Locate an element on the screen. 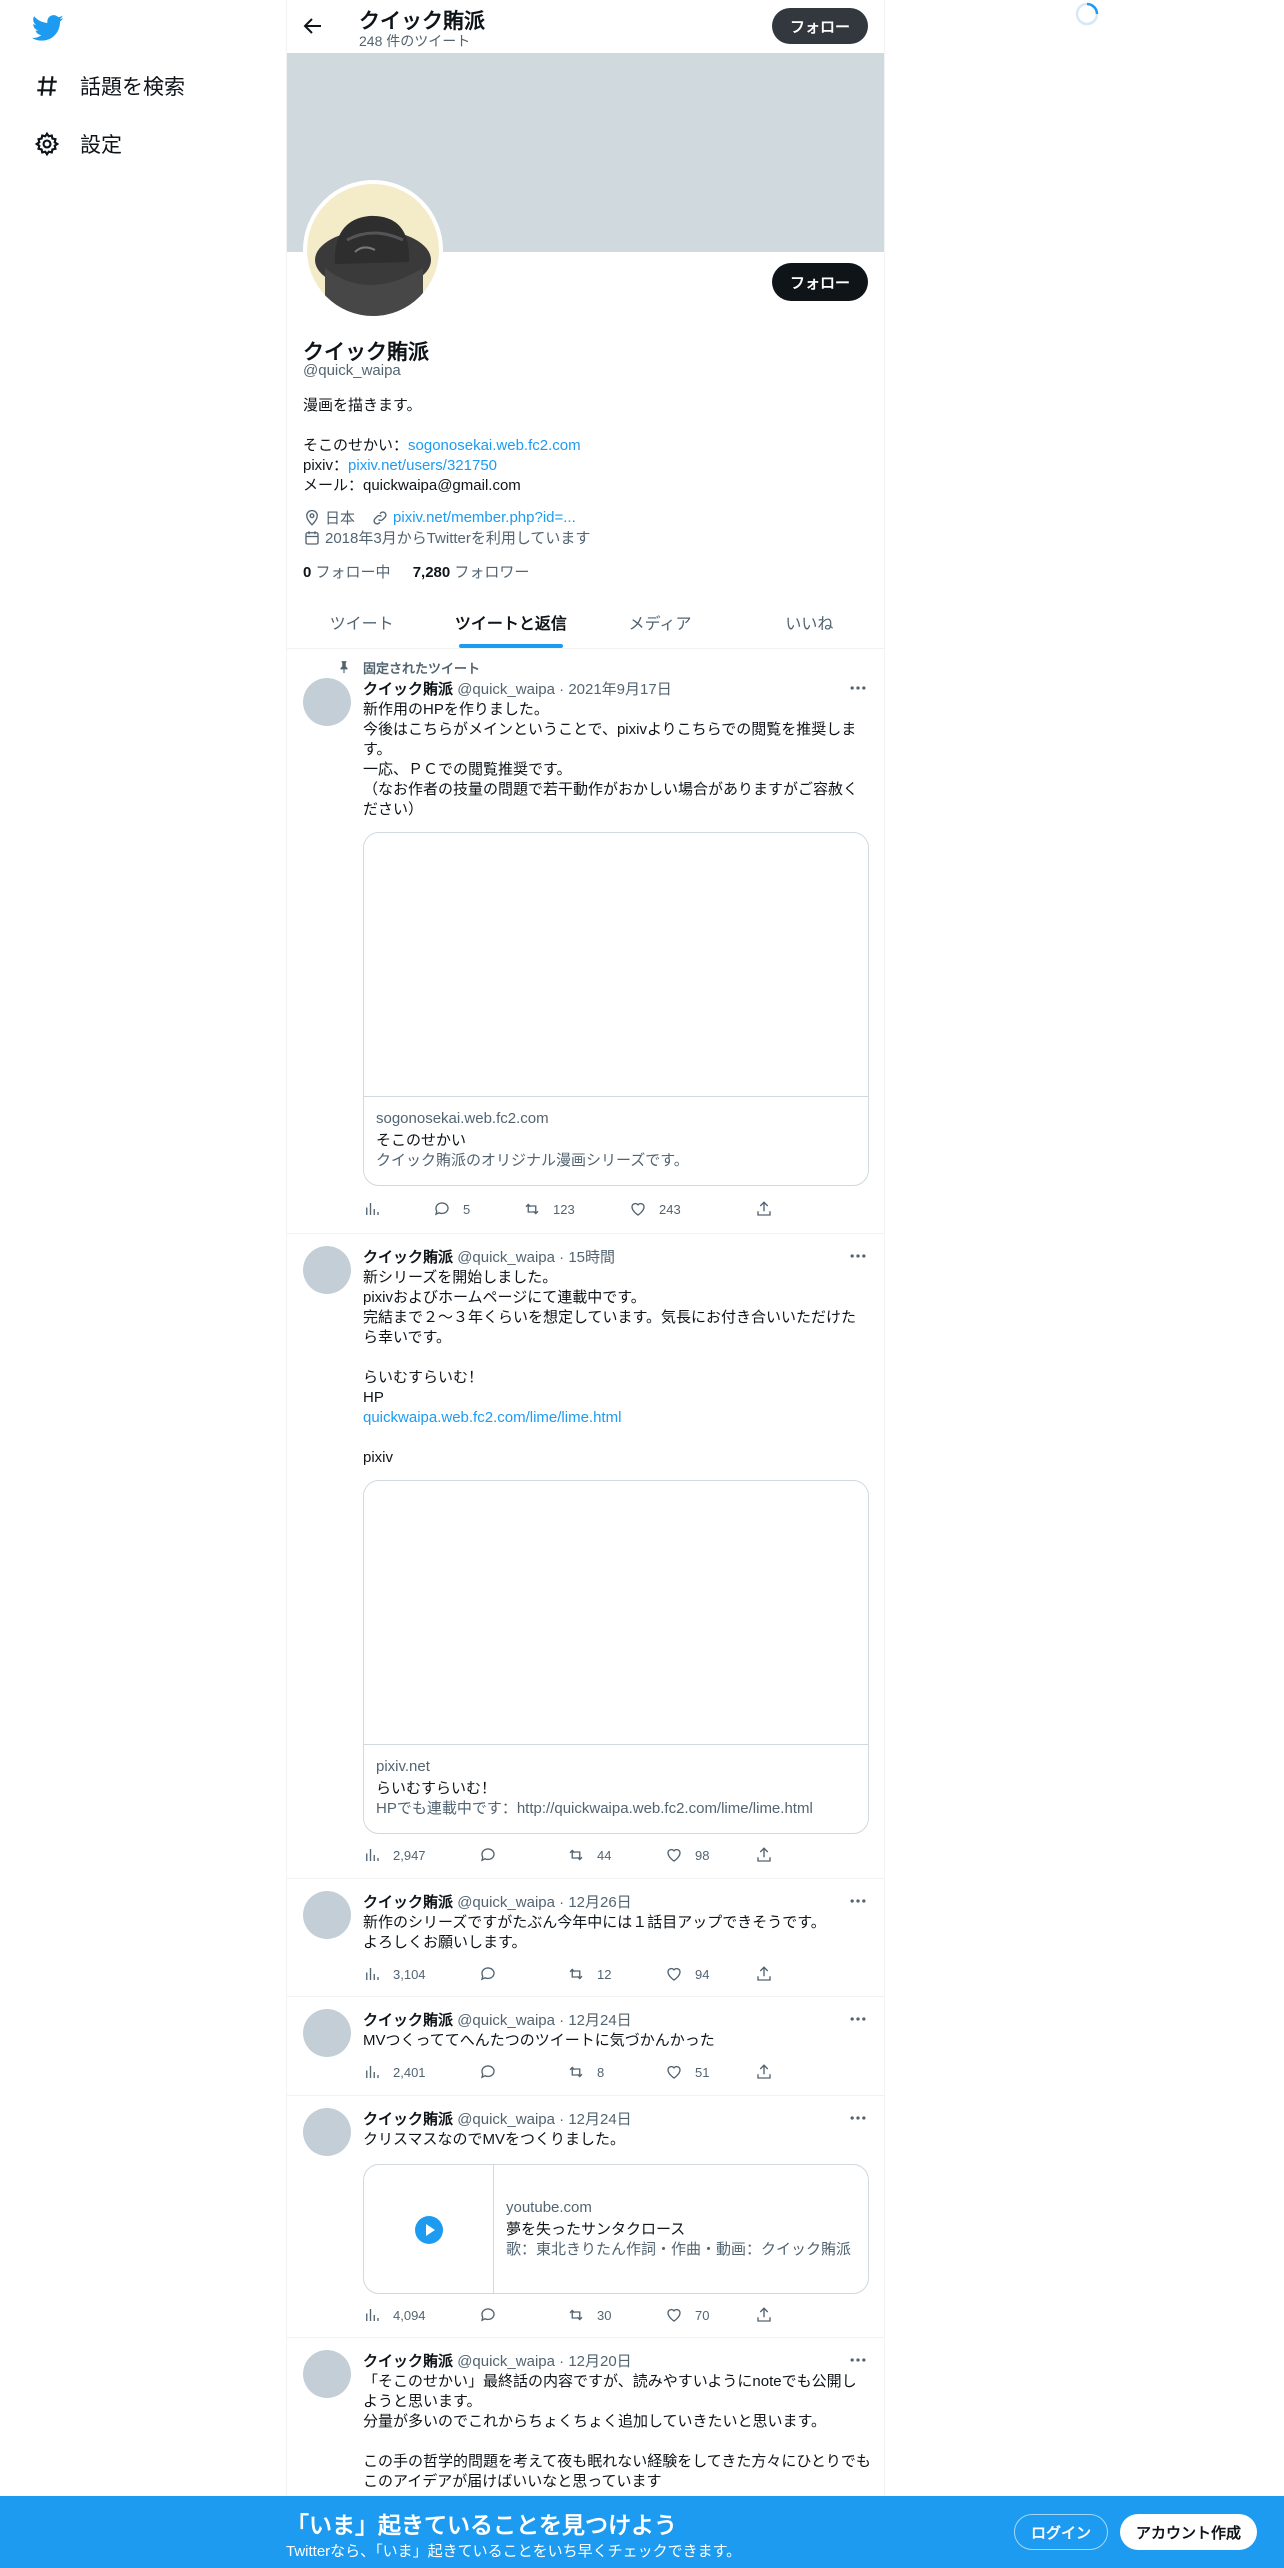 This screenshot has width=1284, height=2568. nav-settings: 設定 is located at coordinates (78, 144).